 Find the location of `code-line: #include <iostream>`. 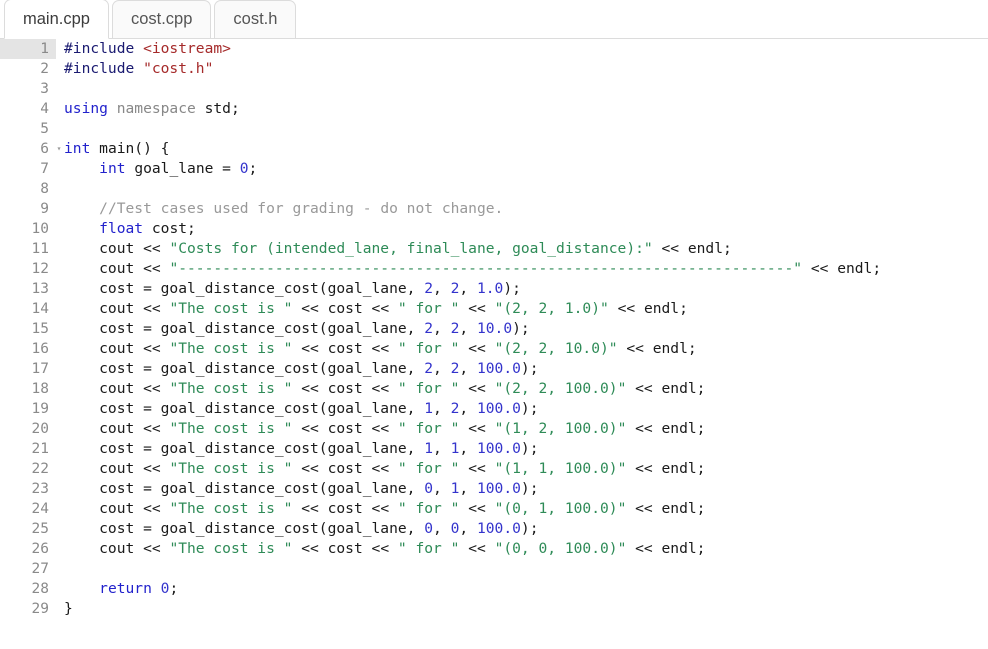

code-line: #include <iostream> is located at coordinates (526, 49).